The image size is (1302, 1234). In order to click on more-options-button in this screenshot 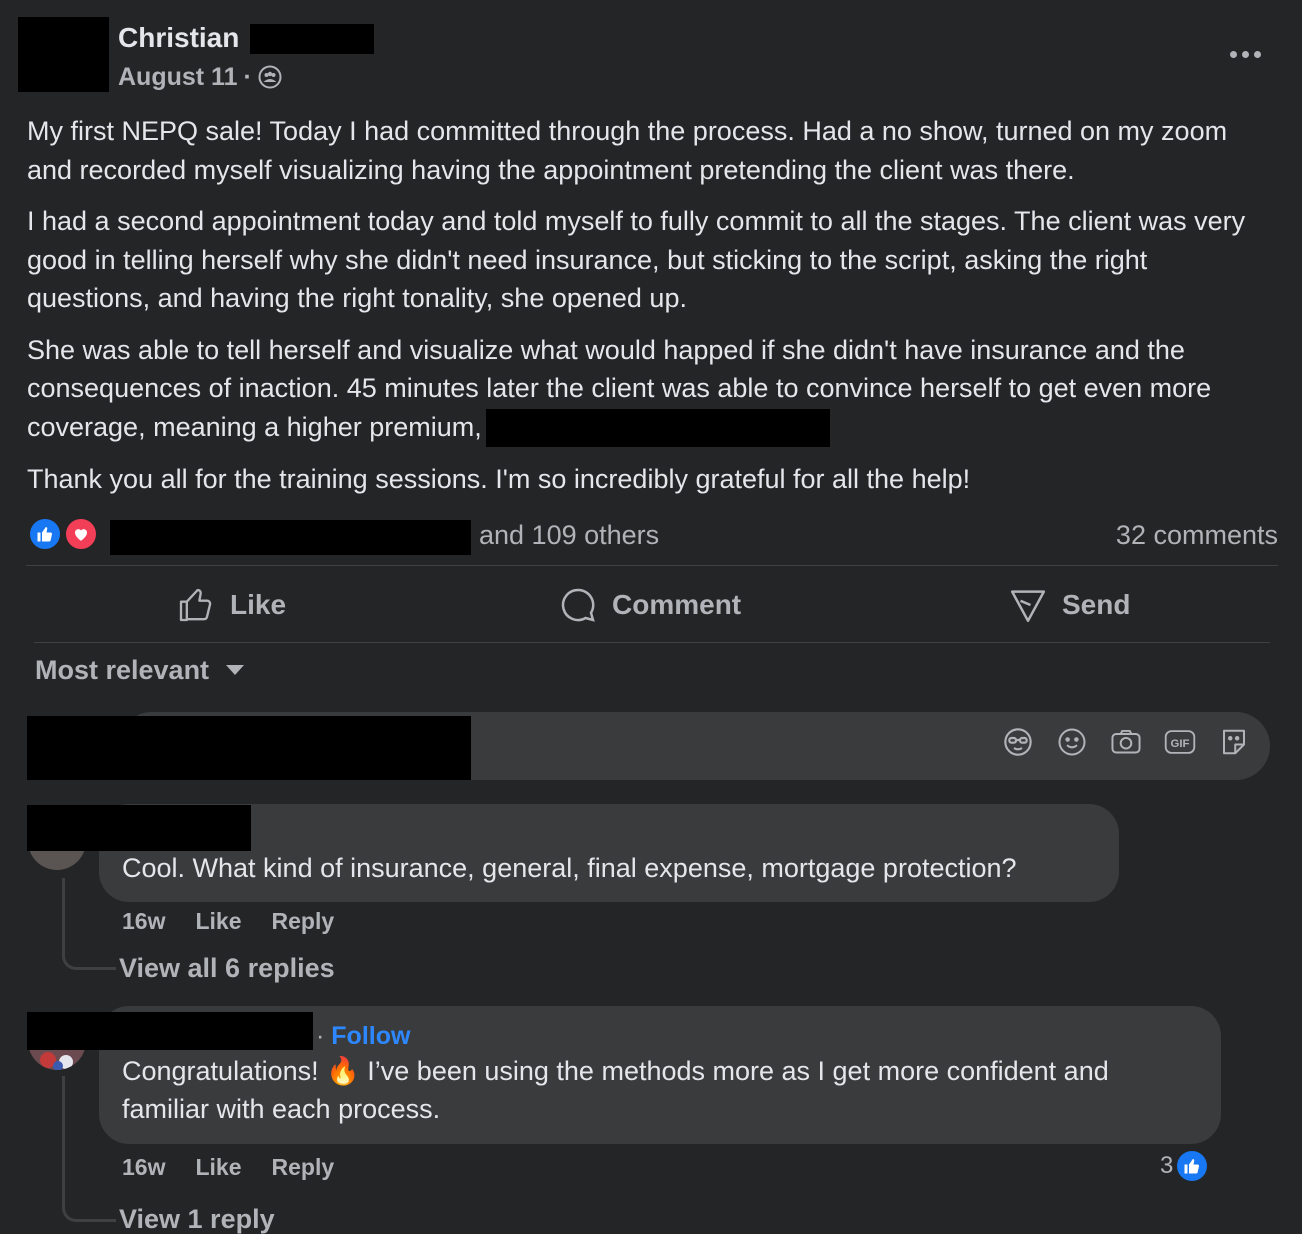, I will do `click(1245, 54)`.